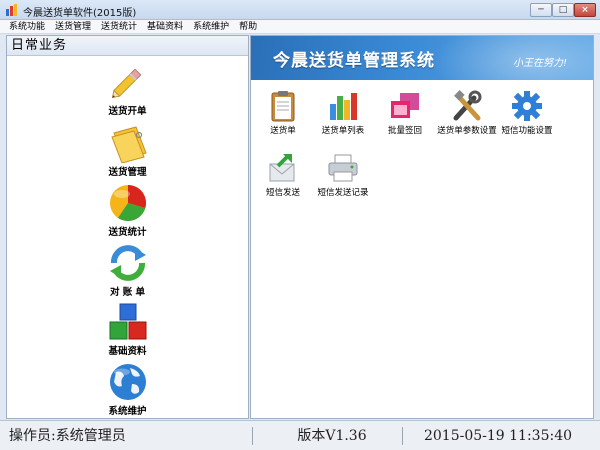 This screenshot has height=450, width=600. Describe the element at coordinates (332, 436) in the screenshot. I see `status-version: 版本V1.36` at that location.